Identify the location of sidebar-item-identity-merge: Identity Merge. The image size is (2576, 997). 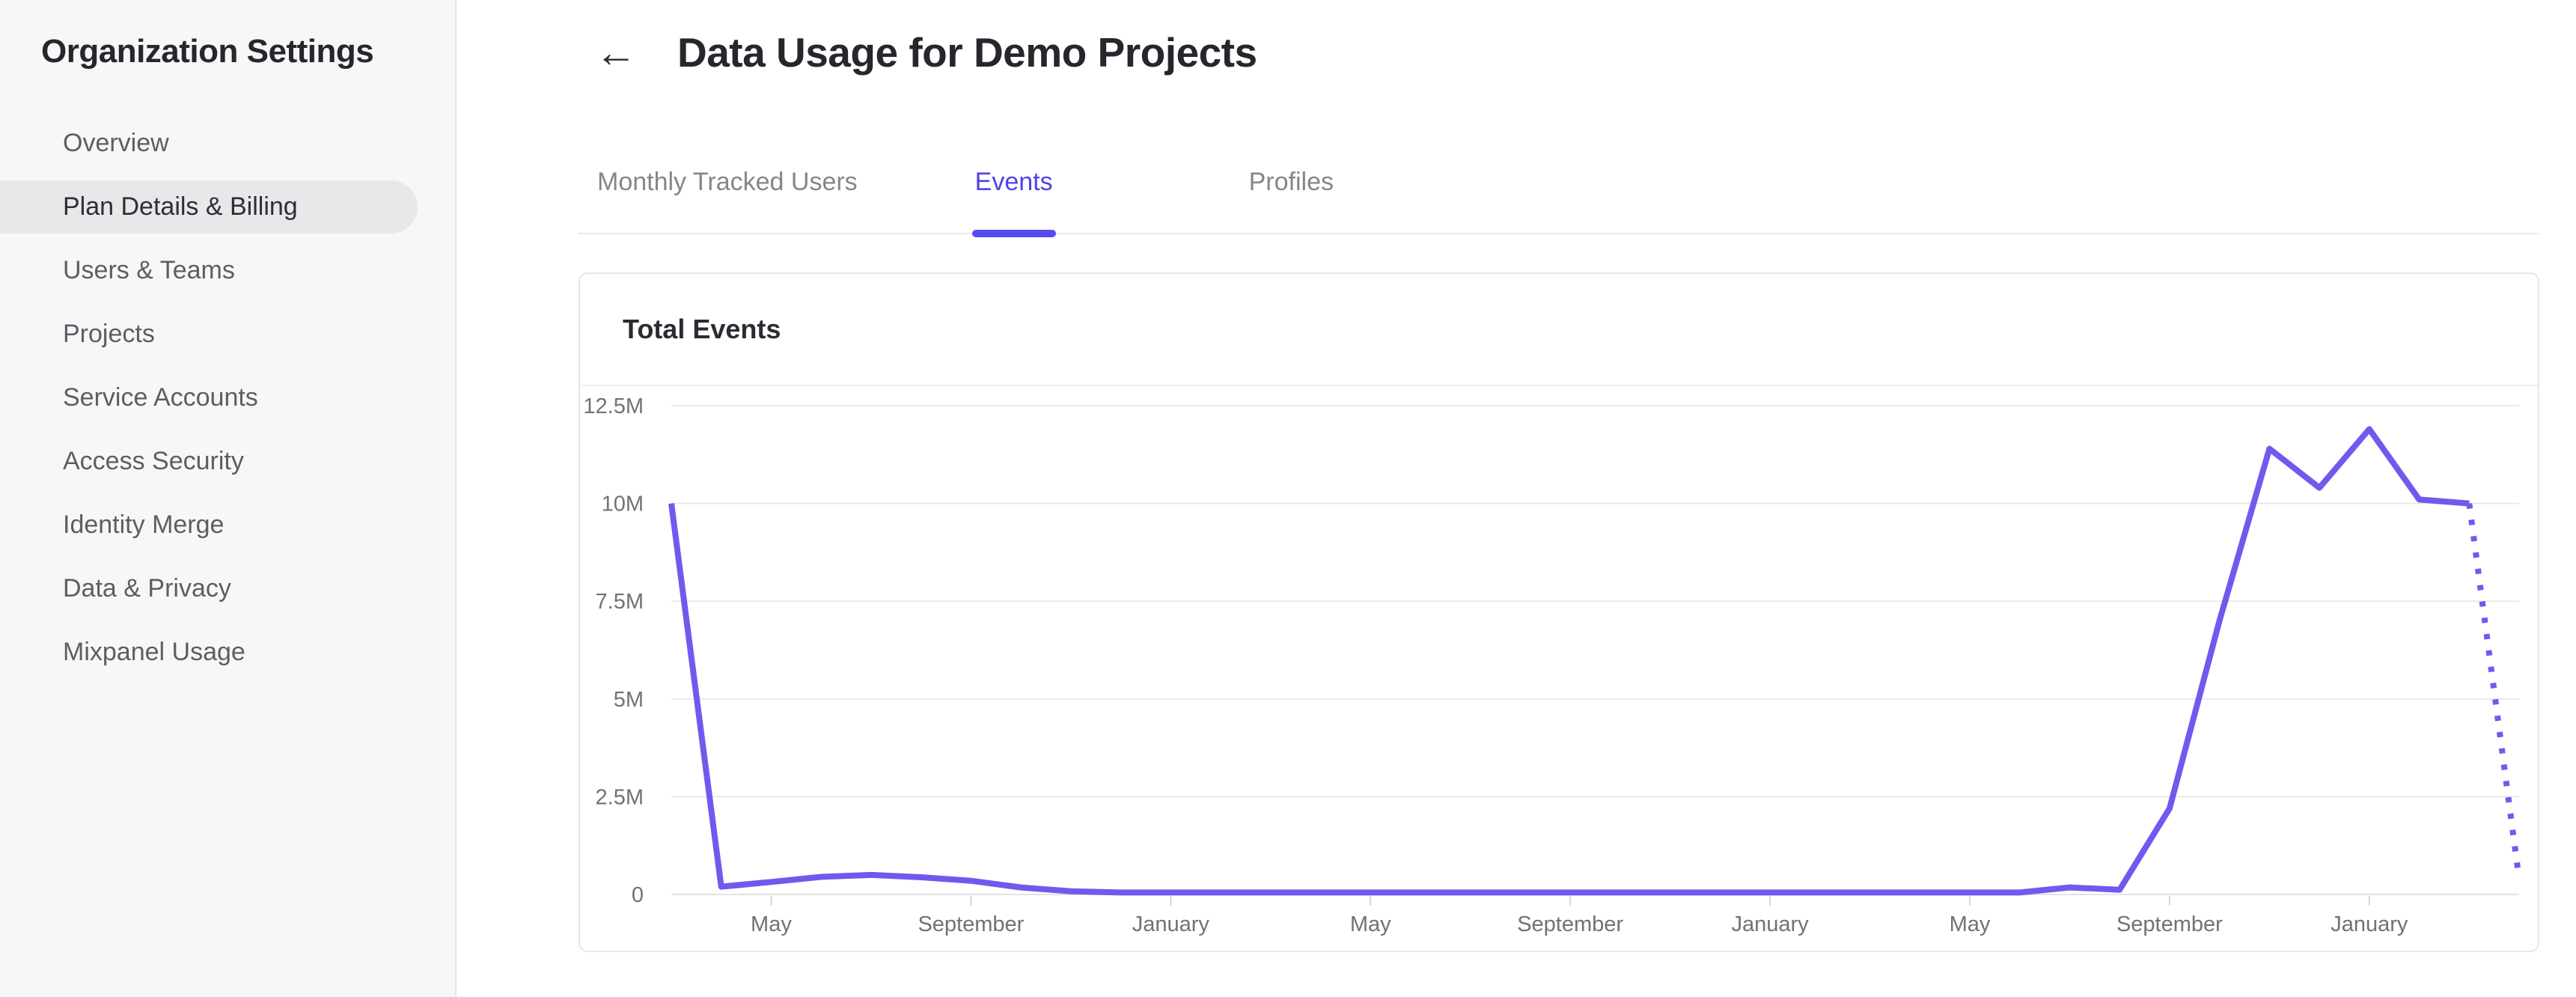
(209, 525).